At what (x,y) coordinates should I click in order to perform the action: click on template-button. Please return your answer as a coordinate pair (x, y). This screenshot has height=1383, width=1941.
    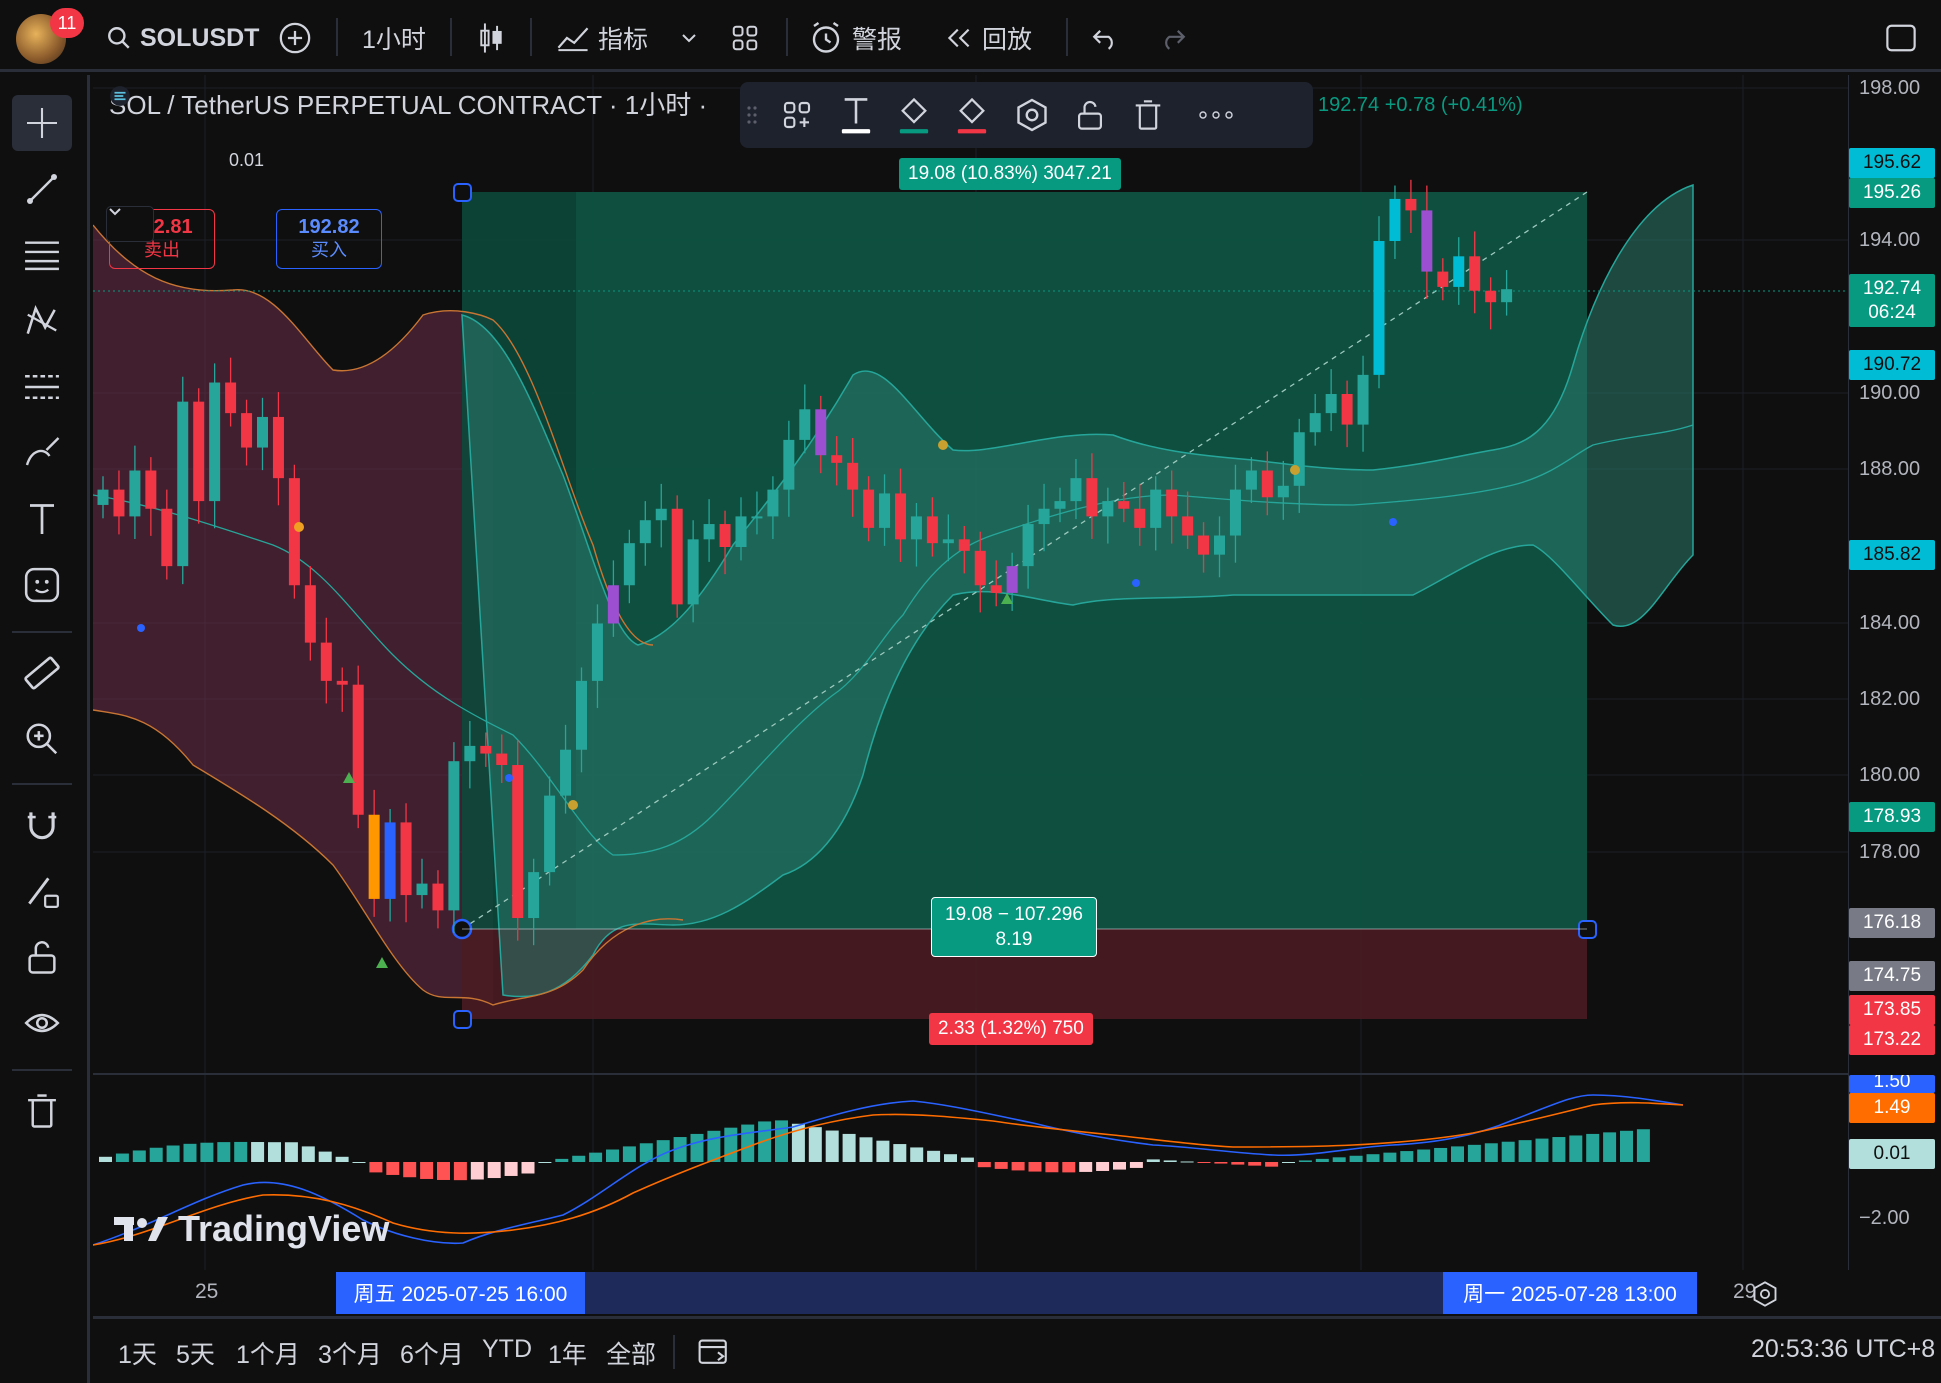
    Looking at the image, I should click on (797, 115).